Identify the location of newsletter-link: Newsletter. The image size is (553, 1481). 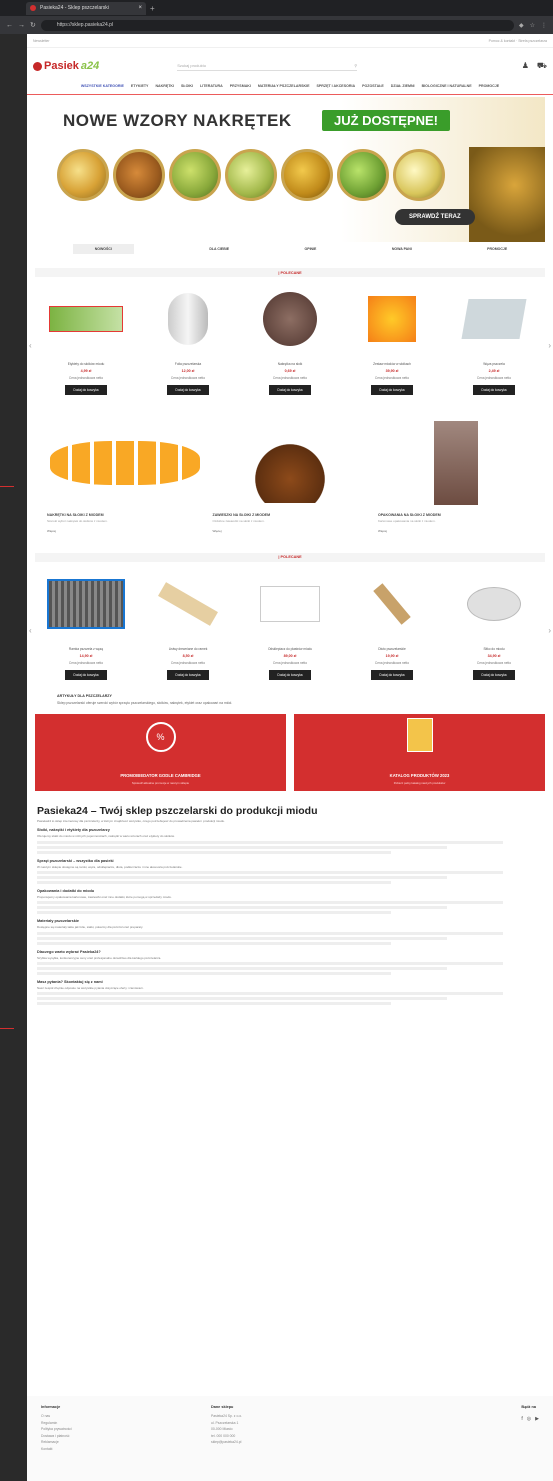
(41, 41).